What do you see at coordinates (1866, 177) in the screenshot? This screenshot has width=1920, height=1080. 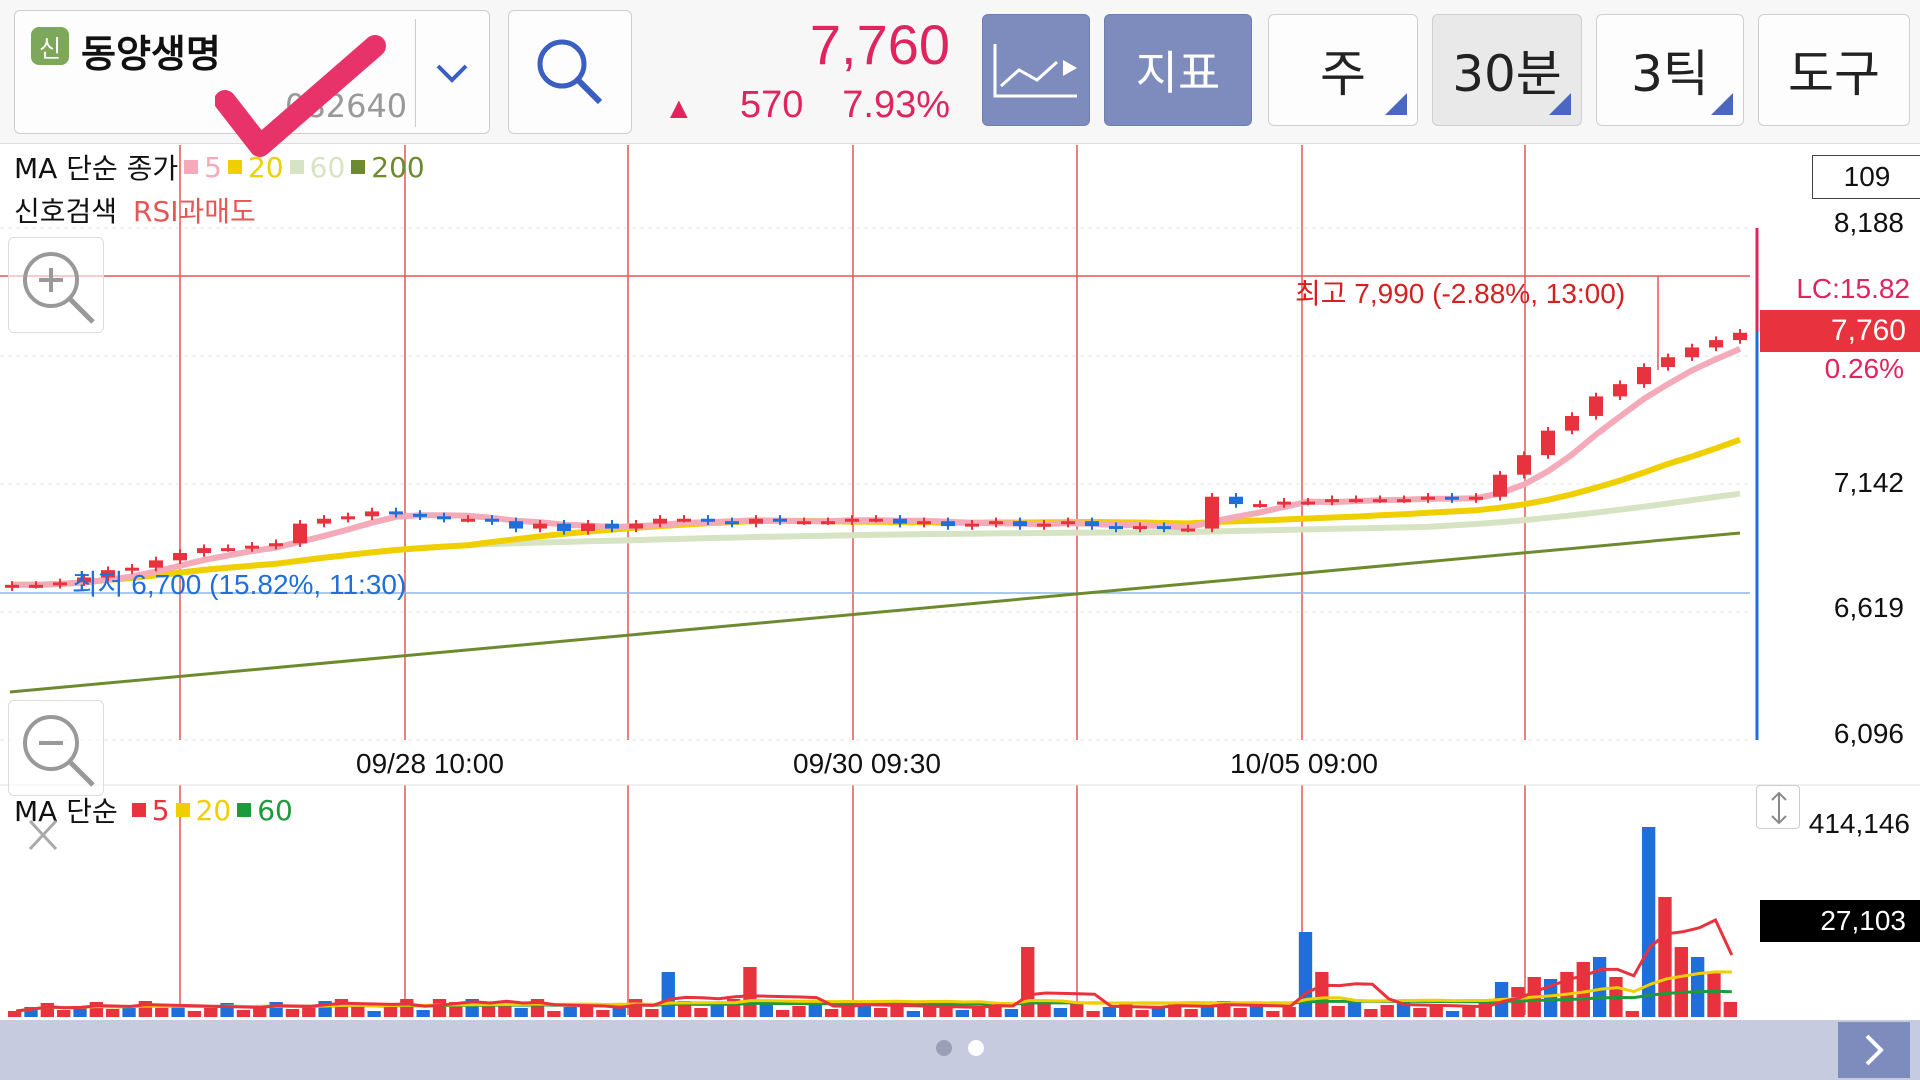 I see `period-count-box: 109` at bounding box center [1866, 177].